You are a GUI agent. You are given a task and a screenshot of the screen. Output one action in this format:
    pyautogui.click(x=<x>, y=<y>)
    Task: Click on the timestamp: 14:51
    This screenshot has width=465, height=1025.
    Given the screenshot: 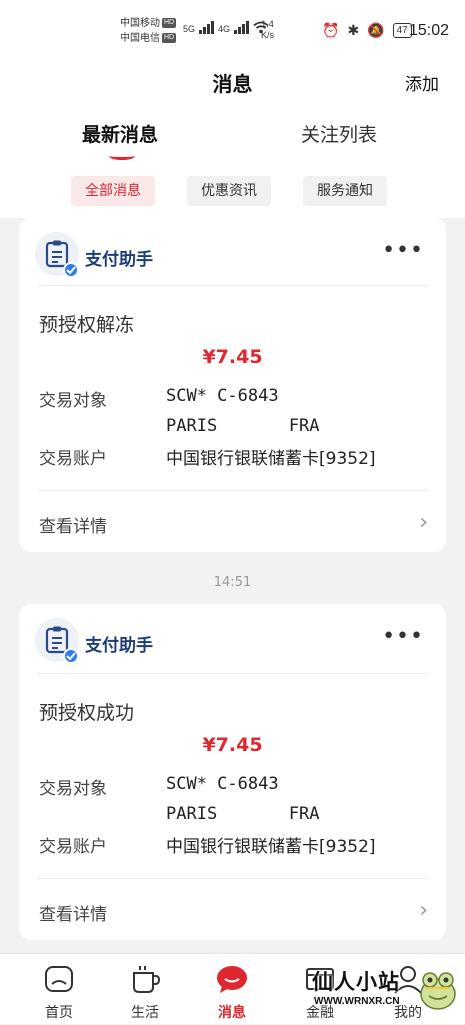 What is the action you would take?
    pyautogui.click(x=232, y=582)
    